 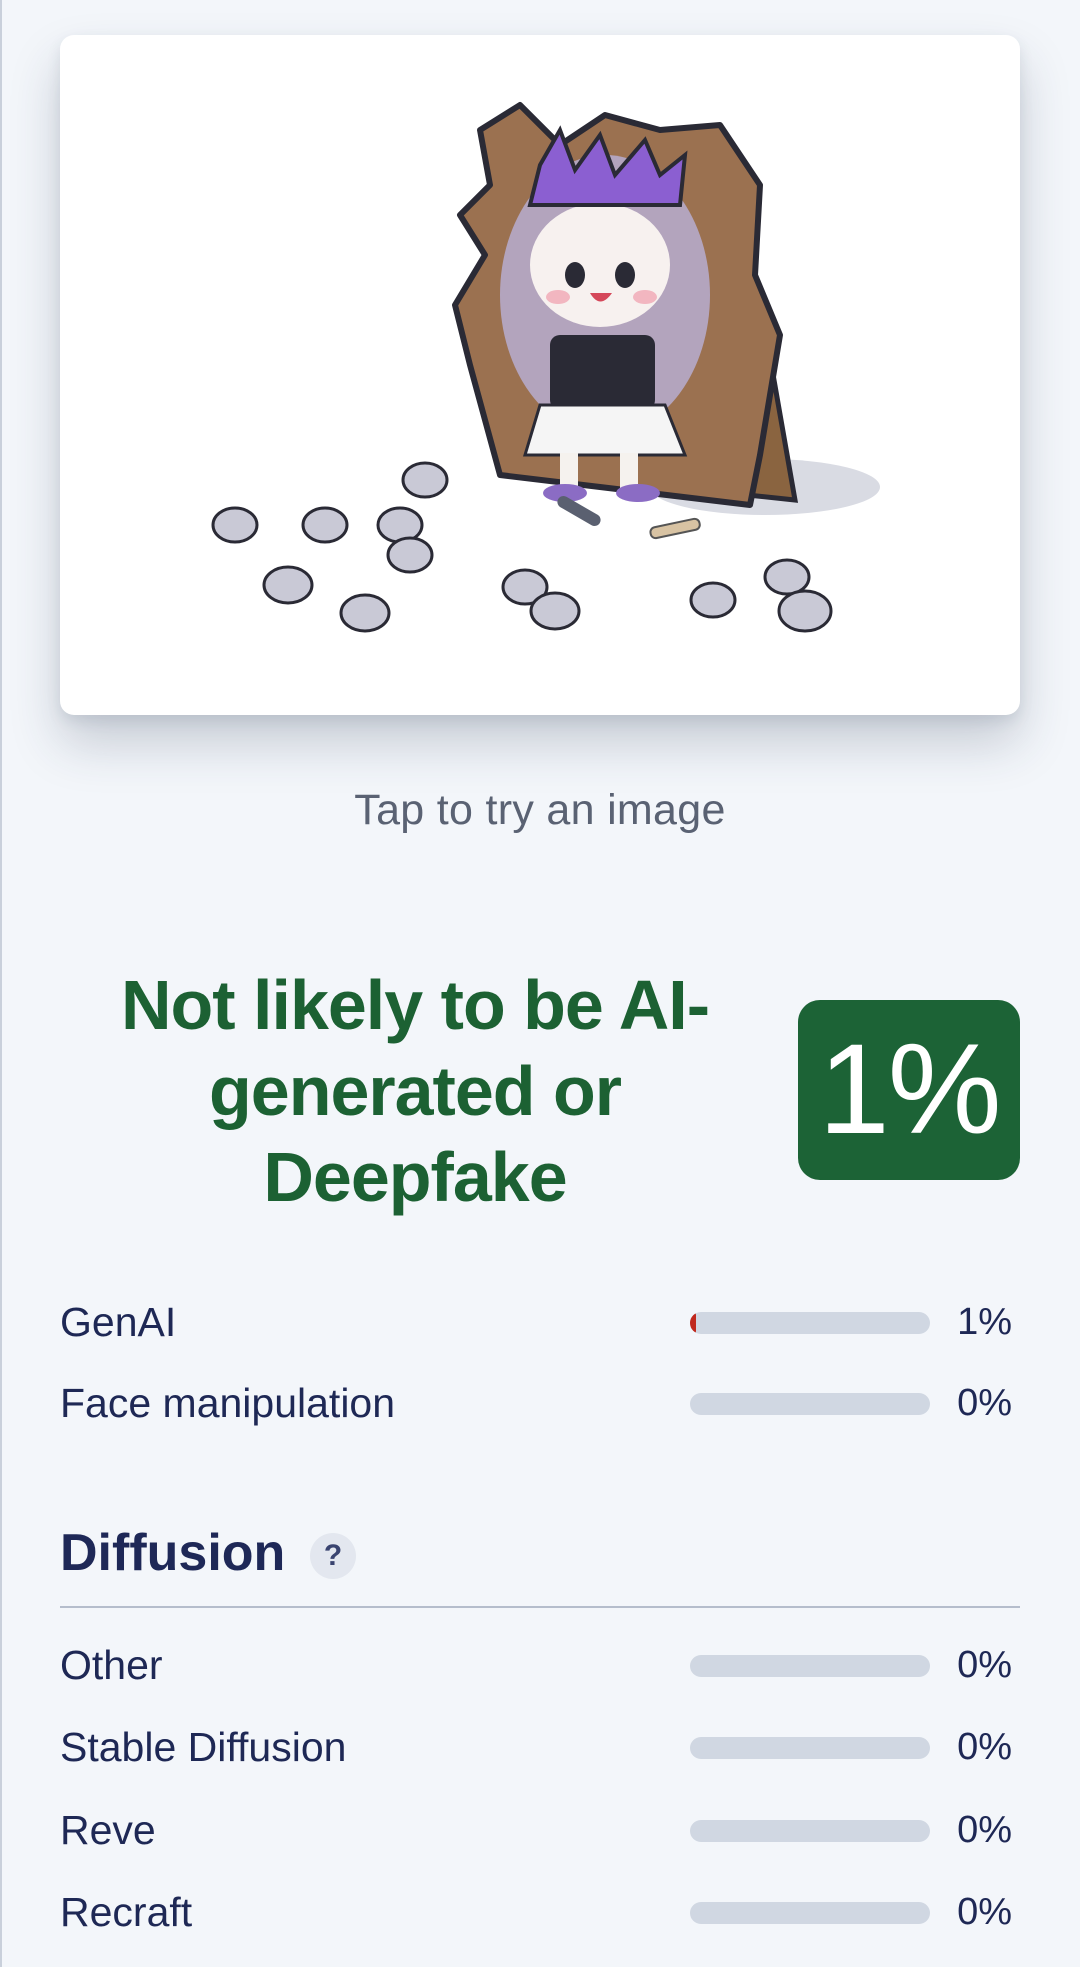 What do you see at coordinates (540, 1403) in the screenshot?
I see `metric-row-face-manipulation: Face manipulation 0%` at bounding box center [540, 1403].